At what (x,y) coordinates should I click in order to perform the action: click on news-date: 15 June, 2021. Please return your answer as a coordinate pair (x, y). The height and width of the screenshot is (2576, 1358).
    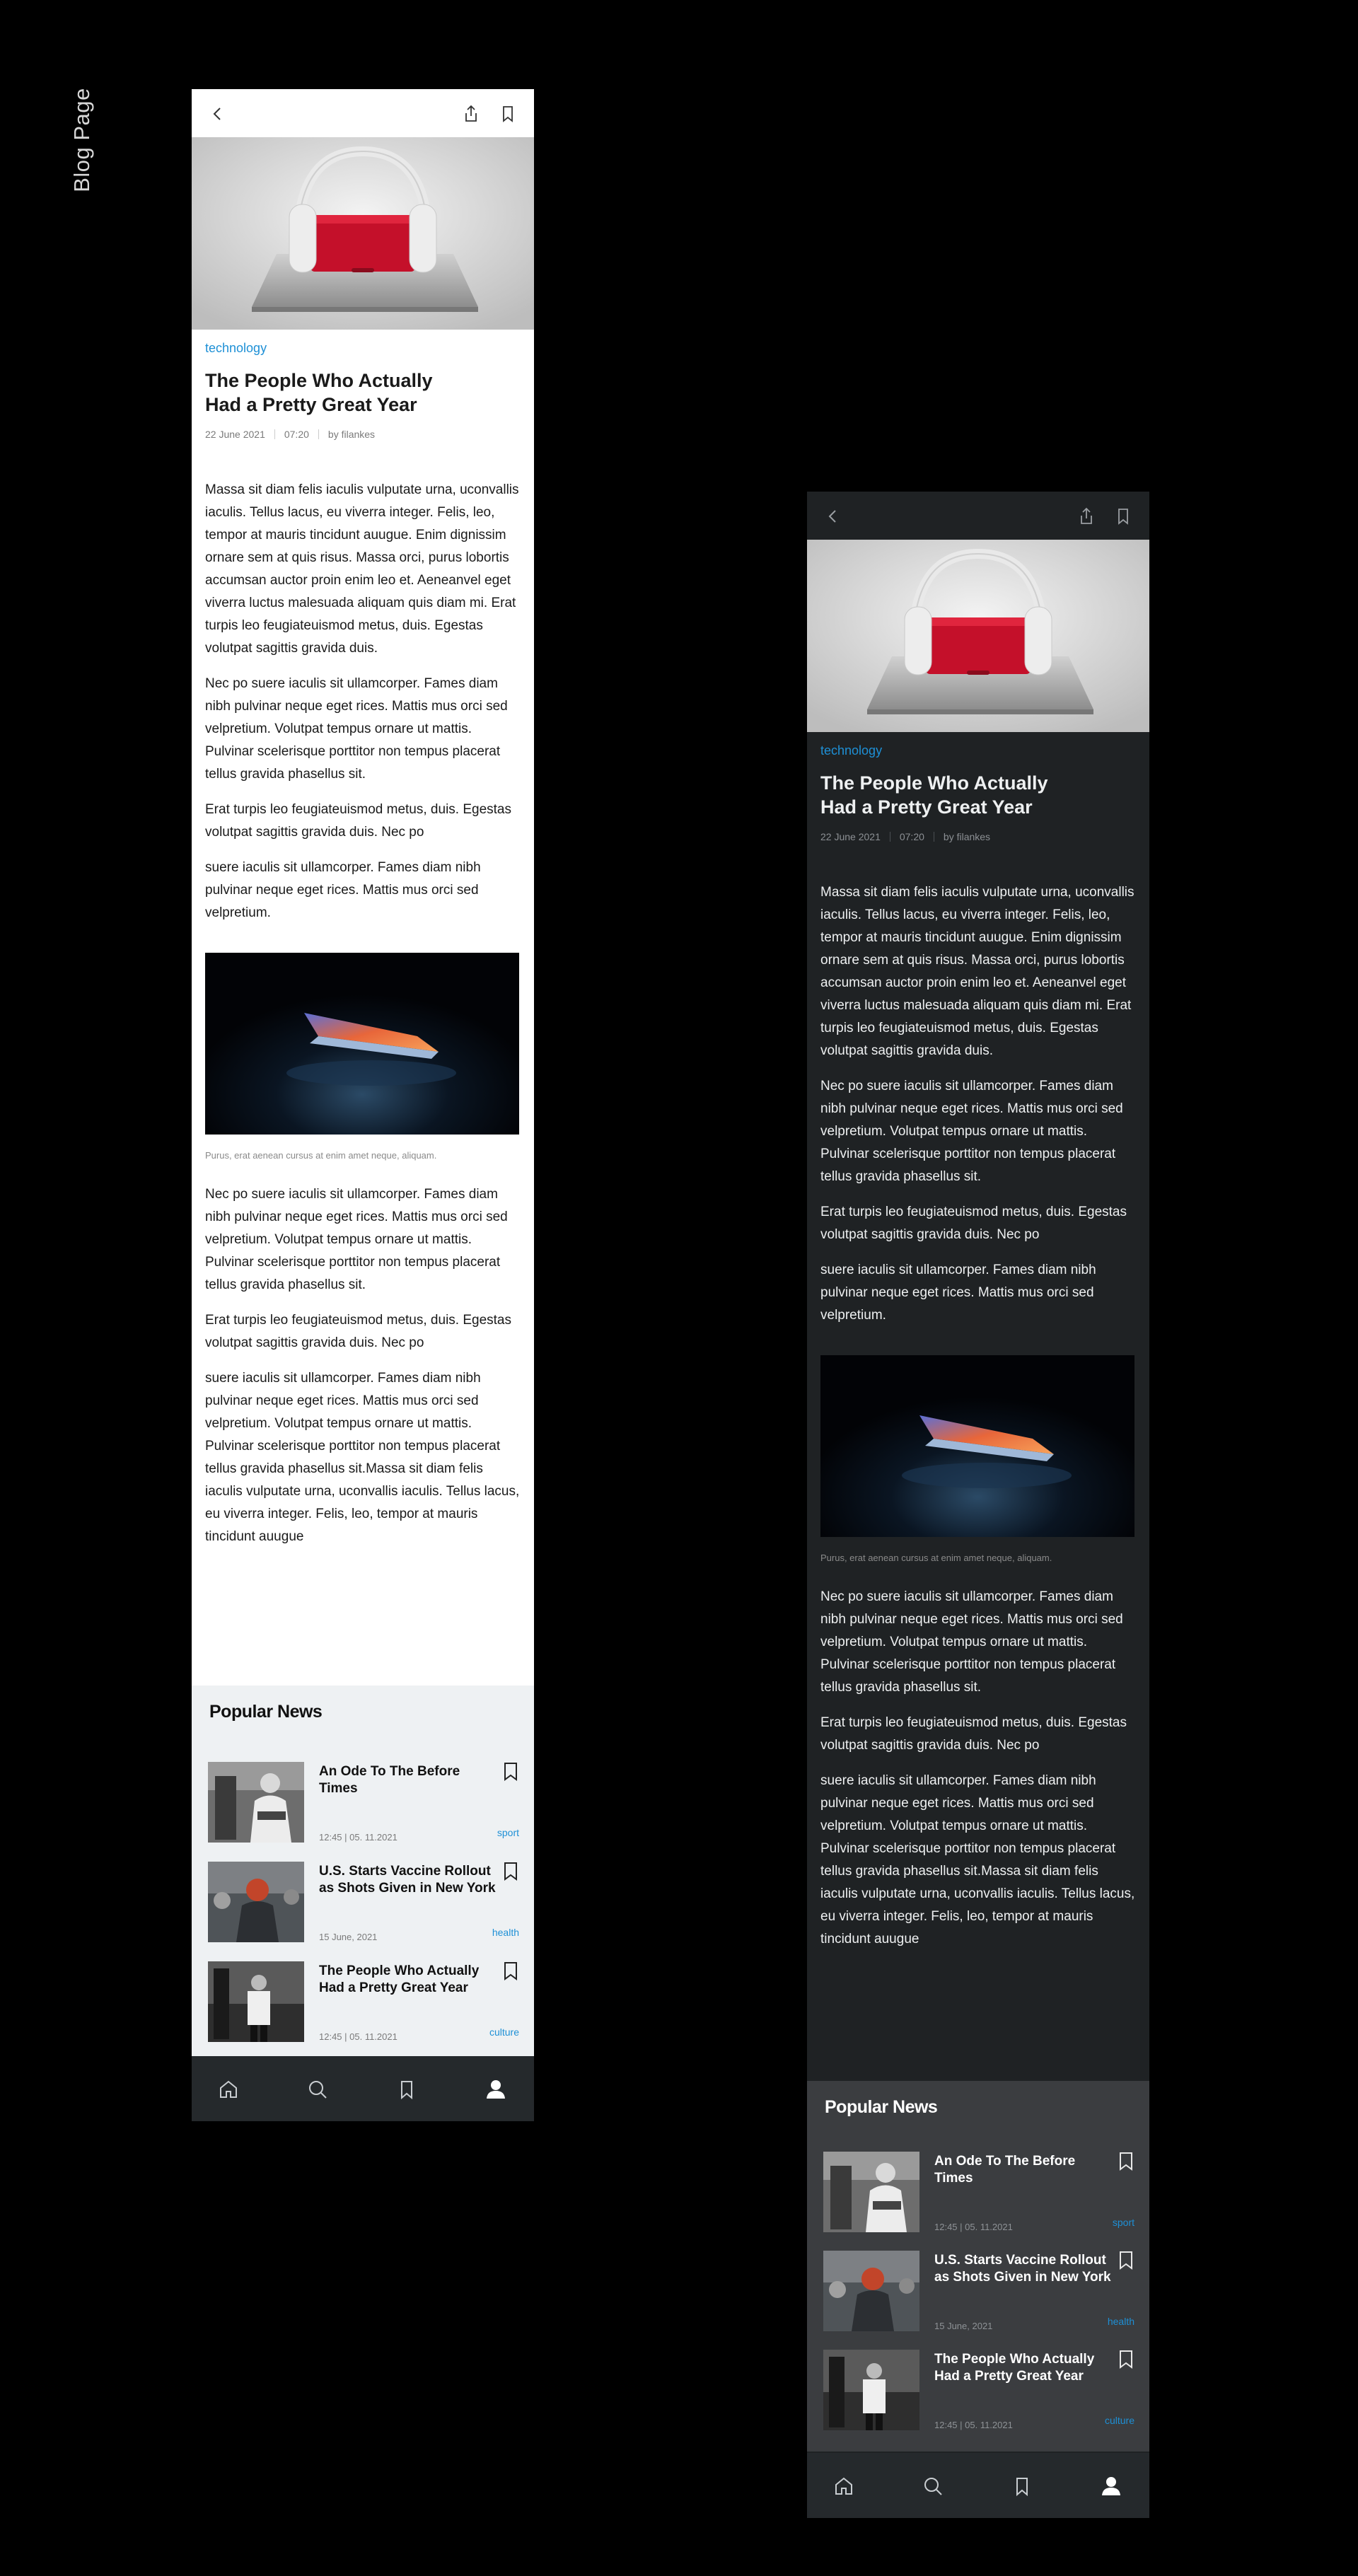
    Looking at the image, I should click on (963, 2326).